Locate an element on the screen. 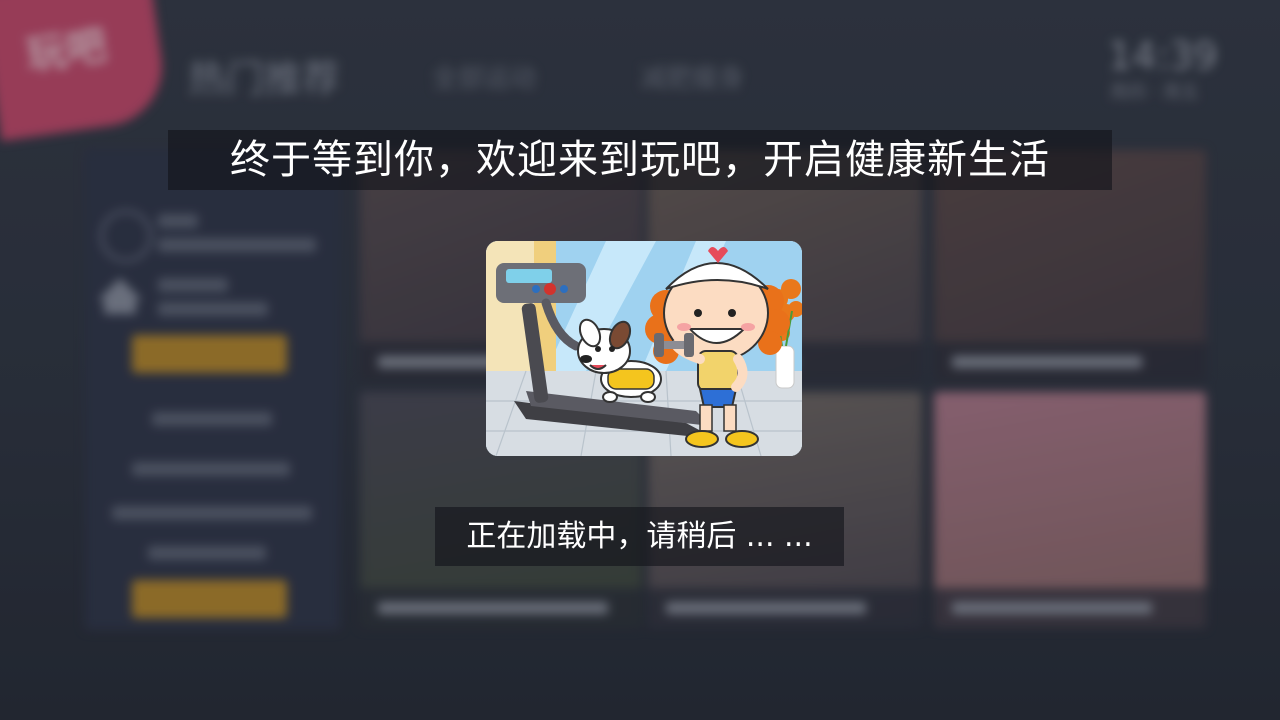 This screenshot has height=720, width=1280. welcome-banner: 终于等到你，欢迎来到玩吧，开启健康新生活 is located at coordinates (640, 160).